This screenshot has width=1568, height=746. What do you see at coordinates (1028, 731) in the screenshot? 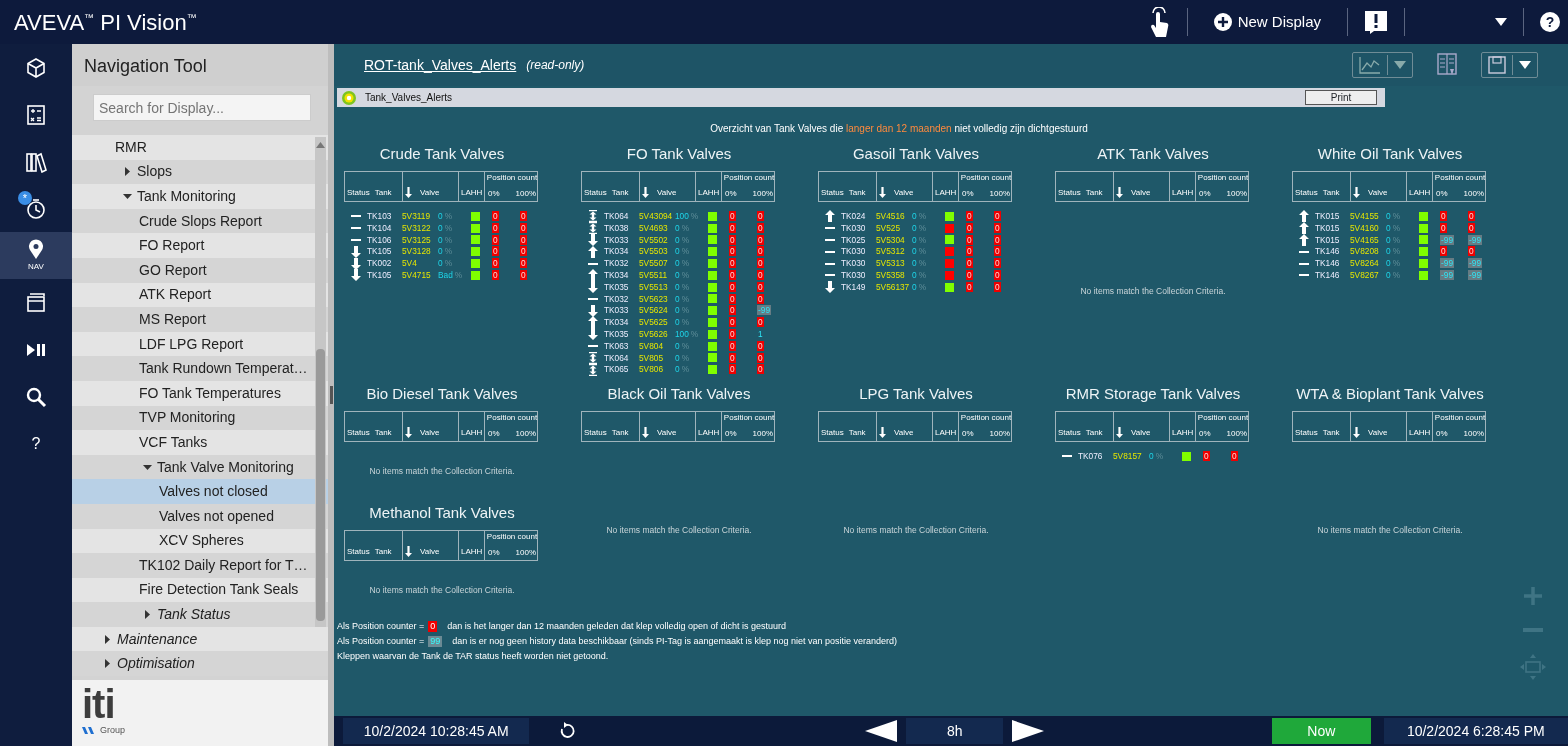
I see `forward-arrow-icon` at bounding box center [1028, 731].